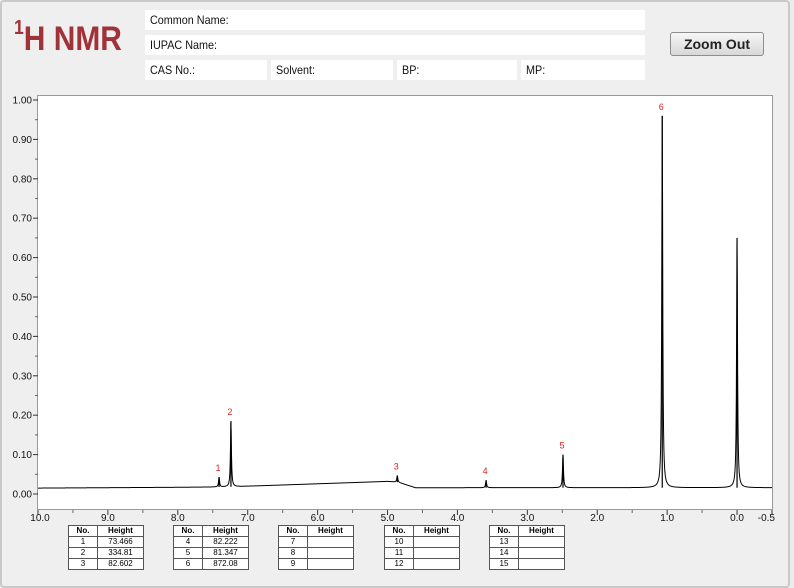  I want to click on table-row: 8, so click(316, 553).